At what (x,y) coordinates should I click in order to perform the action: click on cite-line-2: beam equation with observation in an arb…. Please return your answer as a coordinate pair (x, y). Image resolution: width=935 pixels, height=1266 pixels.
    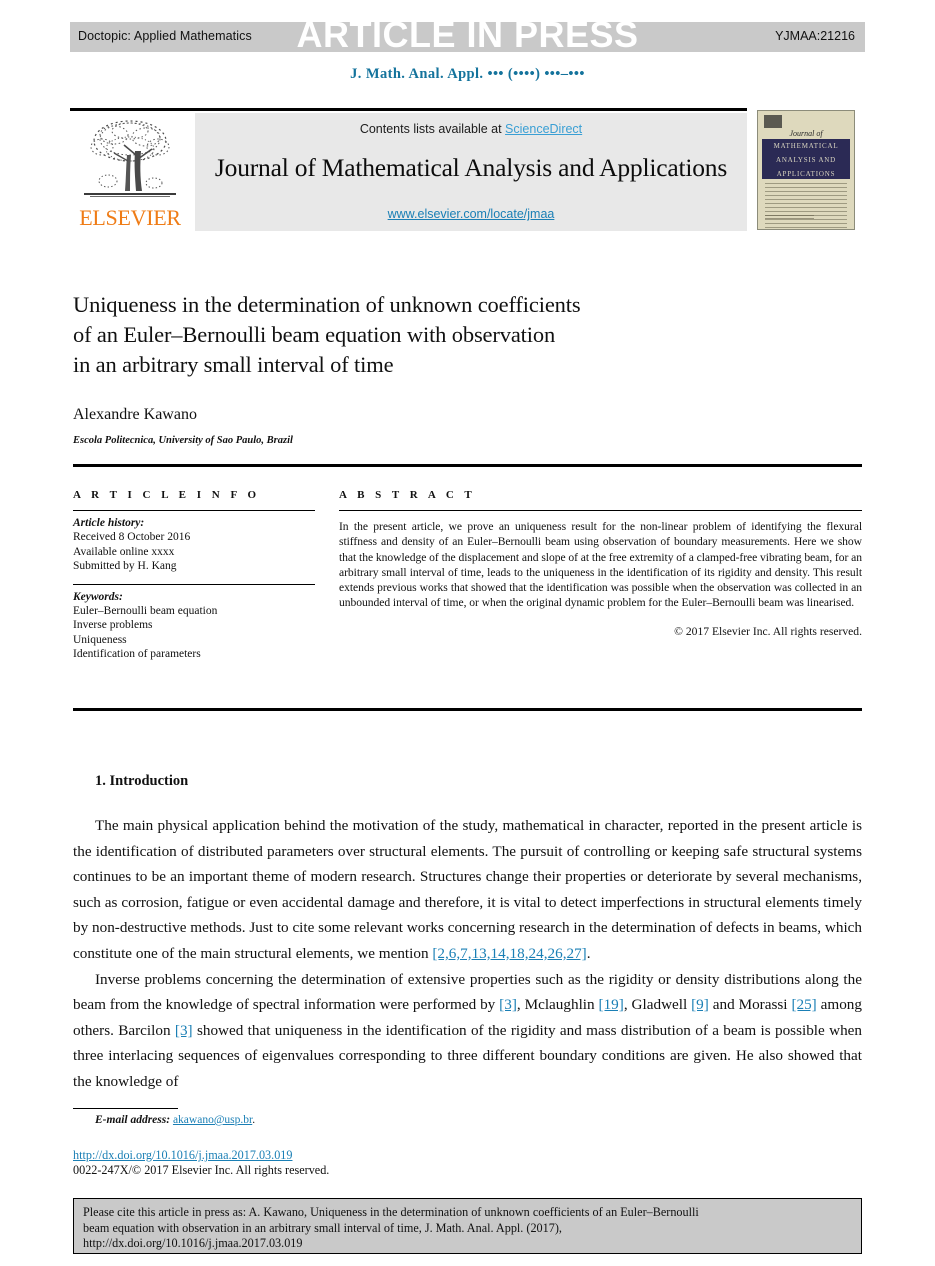
    Looking at the image, I should click on (322, 1227).